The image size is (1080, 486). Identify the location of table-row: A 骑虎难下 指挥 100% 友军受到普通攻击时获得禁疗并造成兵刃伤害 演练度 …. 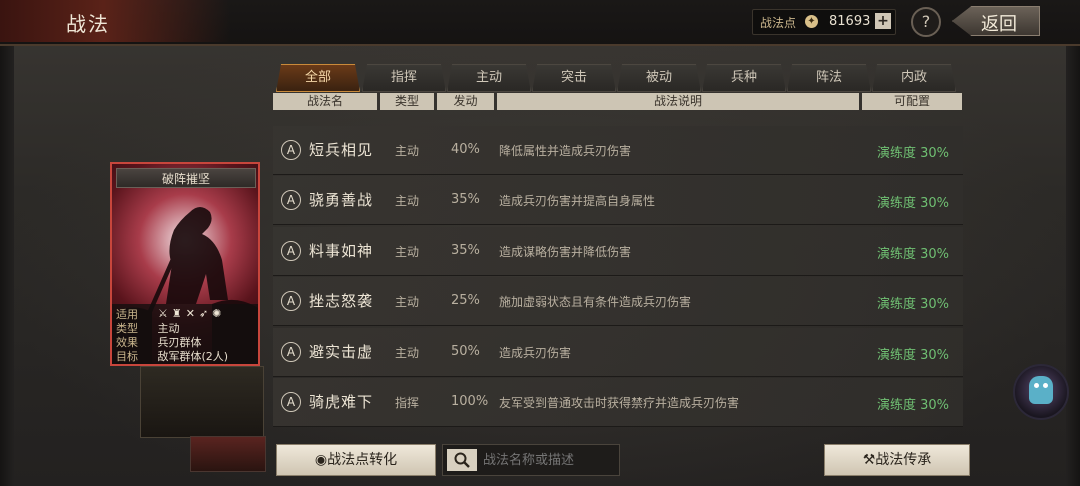
(618, 402).